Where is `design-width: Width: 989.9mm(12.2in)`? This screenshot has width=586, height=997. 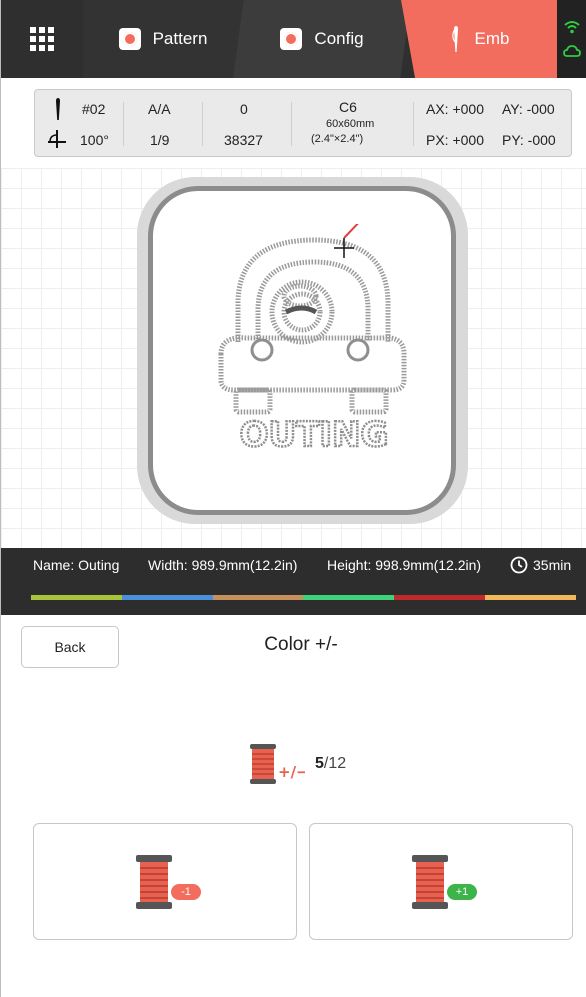
design-width: Width: 989.9mm(12.2in) is located at coordinates (223, 565).